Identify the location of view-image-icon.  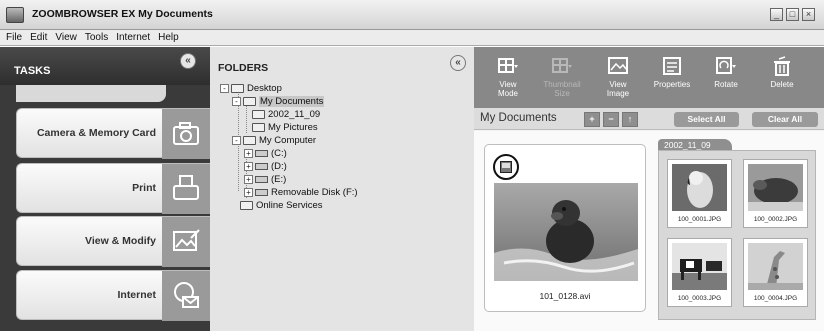
(618, 65).